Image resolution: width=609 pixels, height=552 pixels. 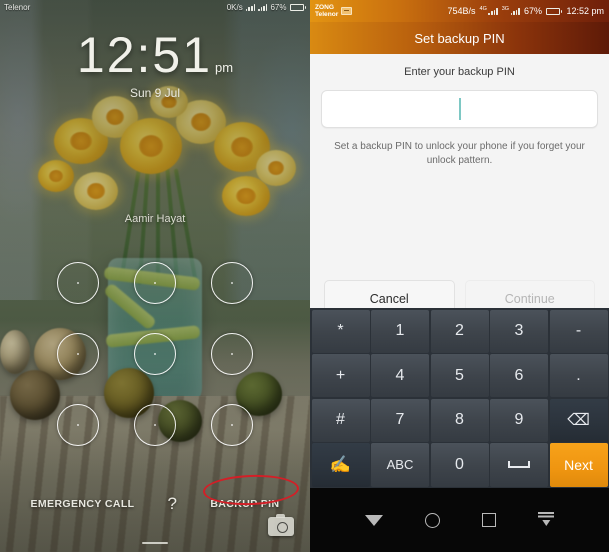 What do you see at coordinates (340, 331) in the screenshot?
I see `key-asterisk: *` at bounding box center [340, 331].